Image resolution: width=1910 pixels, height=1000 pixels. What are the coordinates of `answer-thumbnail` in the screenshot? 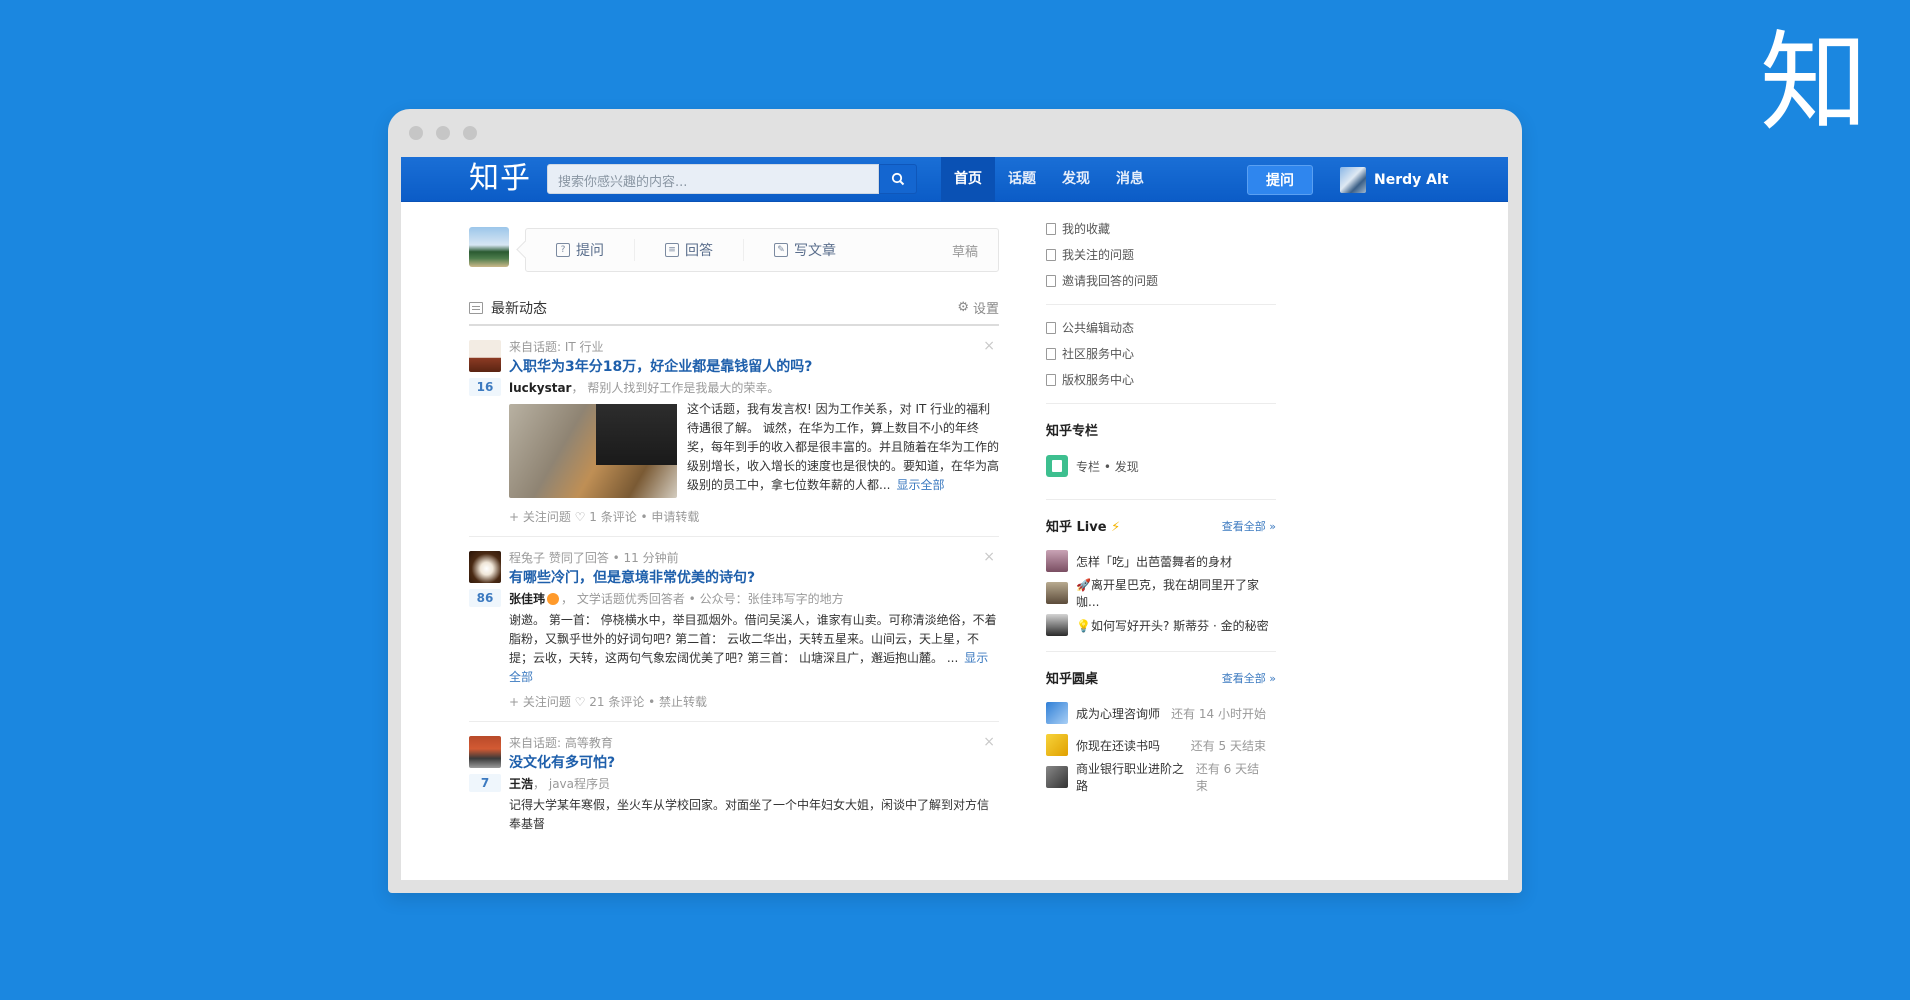 It's located at (593, 451).